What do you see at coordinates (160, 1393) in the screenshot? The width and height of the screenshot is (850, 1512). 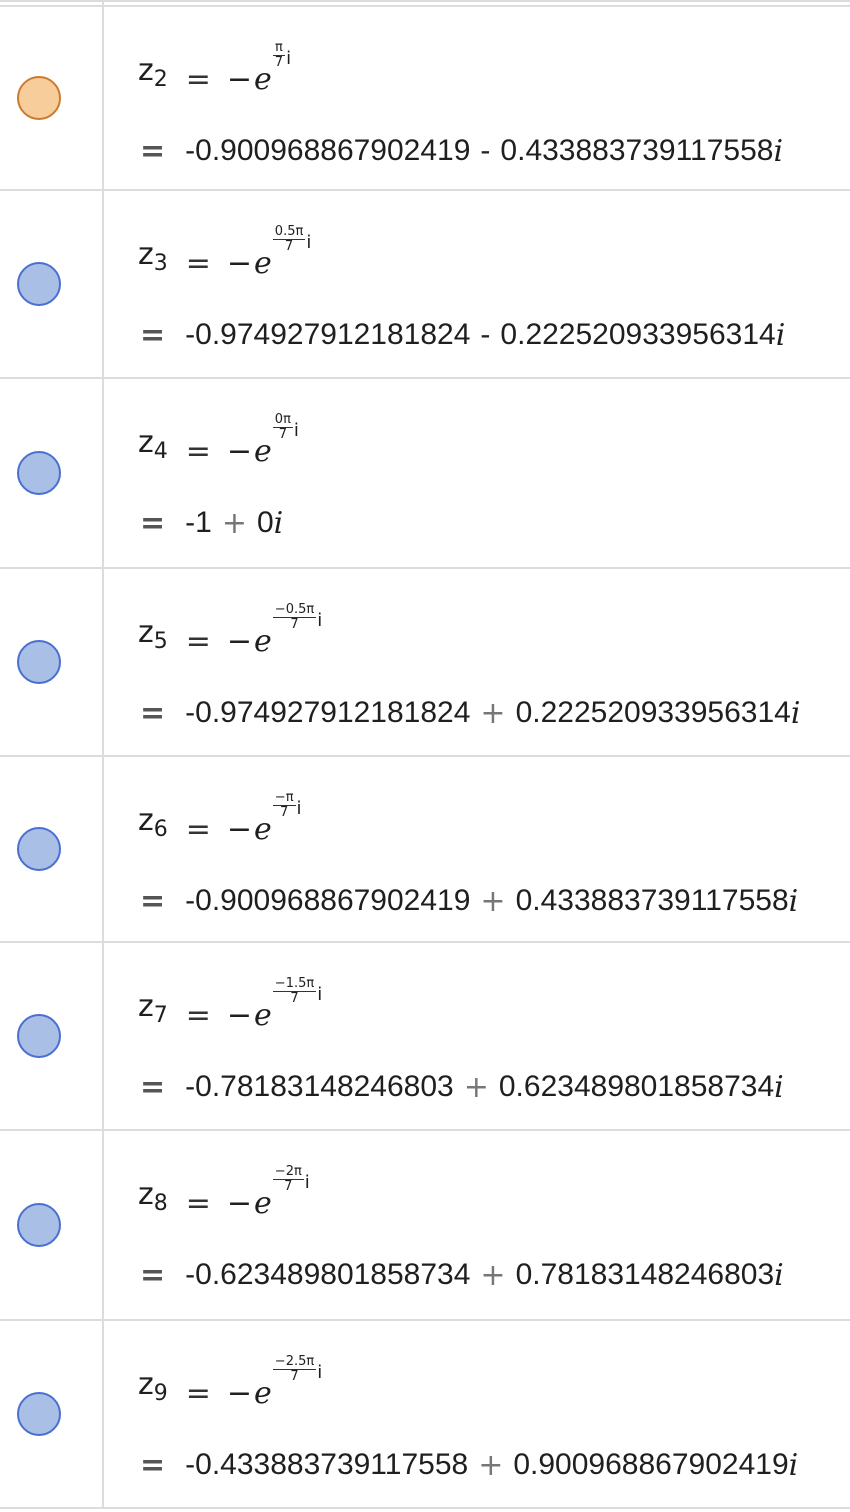 I see `variable-subscript: 9` at bounding box center [160, 1393].